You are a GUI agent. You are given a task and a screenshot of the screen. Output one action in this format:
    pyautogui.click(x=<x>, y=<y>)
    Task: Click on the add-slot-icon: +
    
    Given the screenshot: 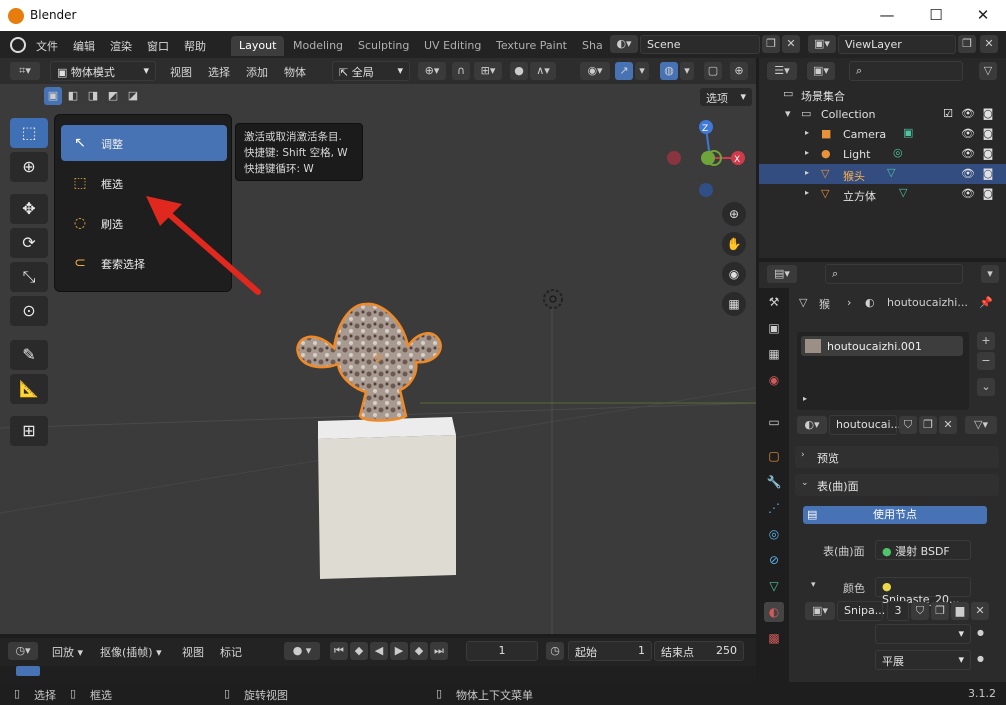 What is the action you would take?
    pyautogui.click(x=986, y=341)
    